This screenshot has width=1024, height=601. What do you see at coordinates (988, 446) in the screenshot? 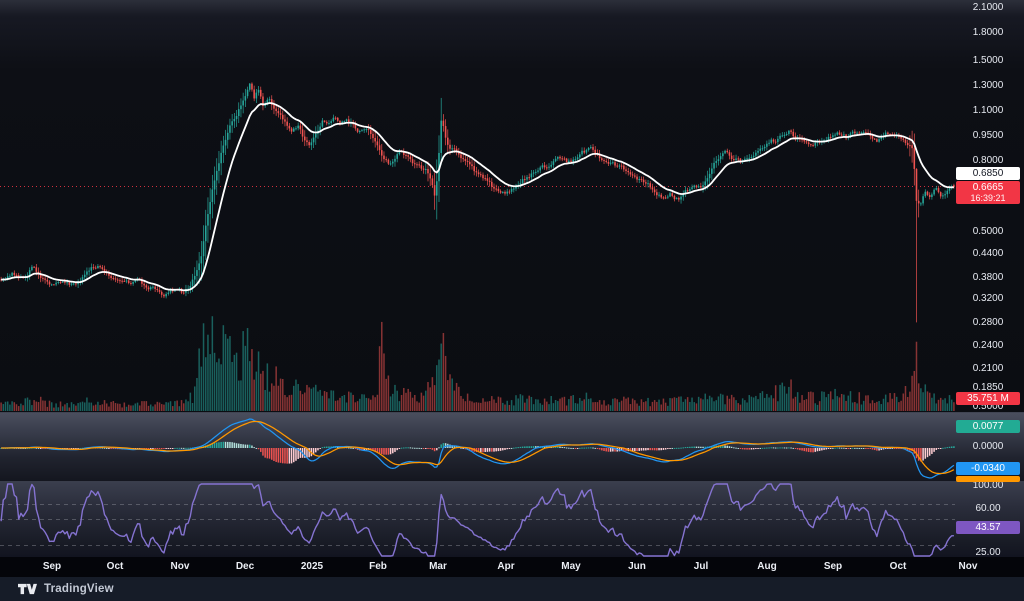
I see `price-axis-label: 0.0000` at bounding box center [988, 446].